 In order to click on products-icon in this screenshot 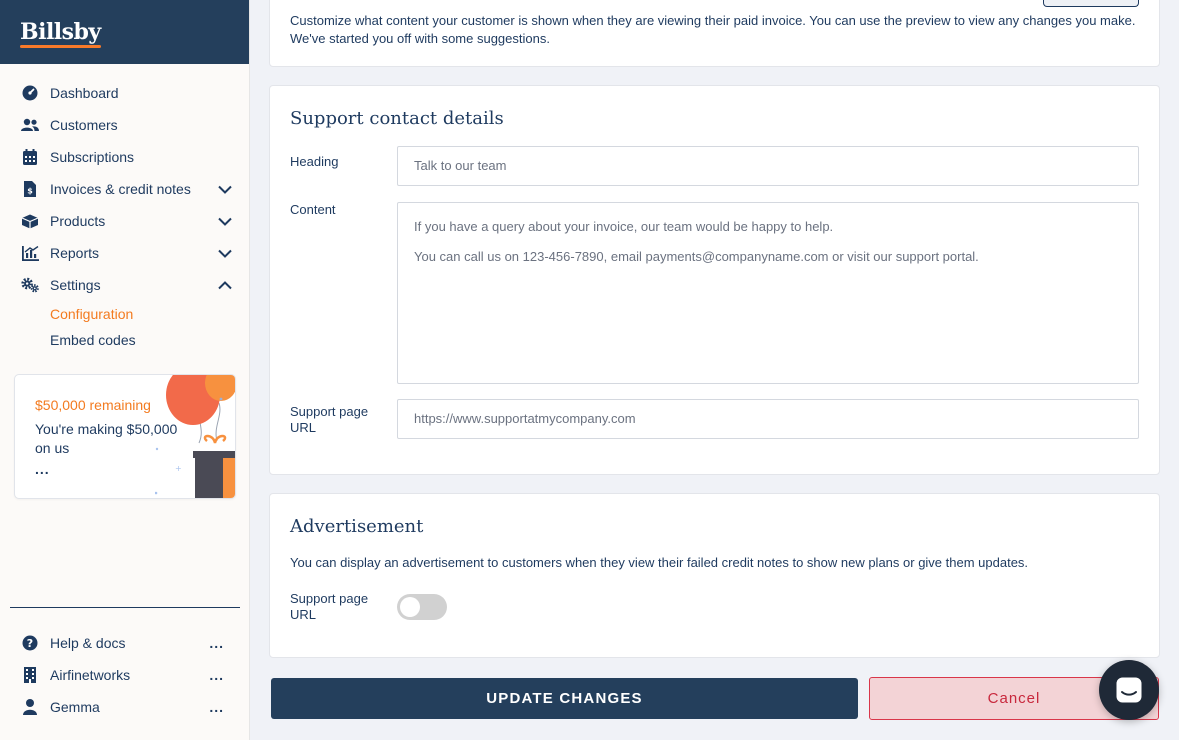, I will do `click(30, 221)`.